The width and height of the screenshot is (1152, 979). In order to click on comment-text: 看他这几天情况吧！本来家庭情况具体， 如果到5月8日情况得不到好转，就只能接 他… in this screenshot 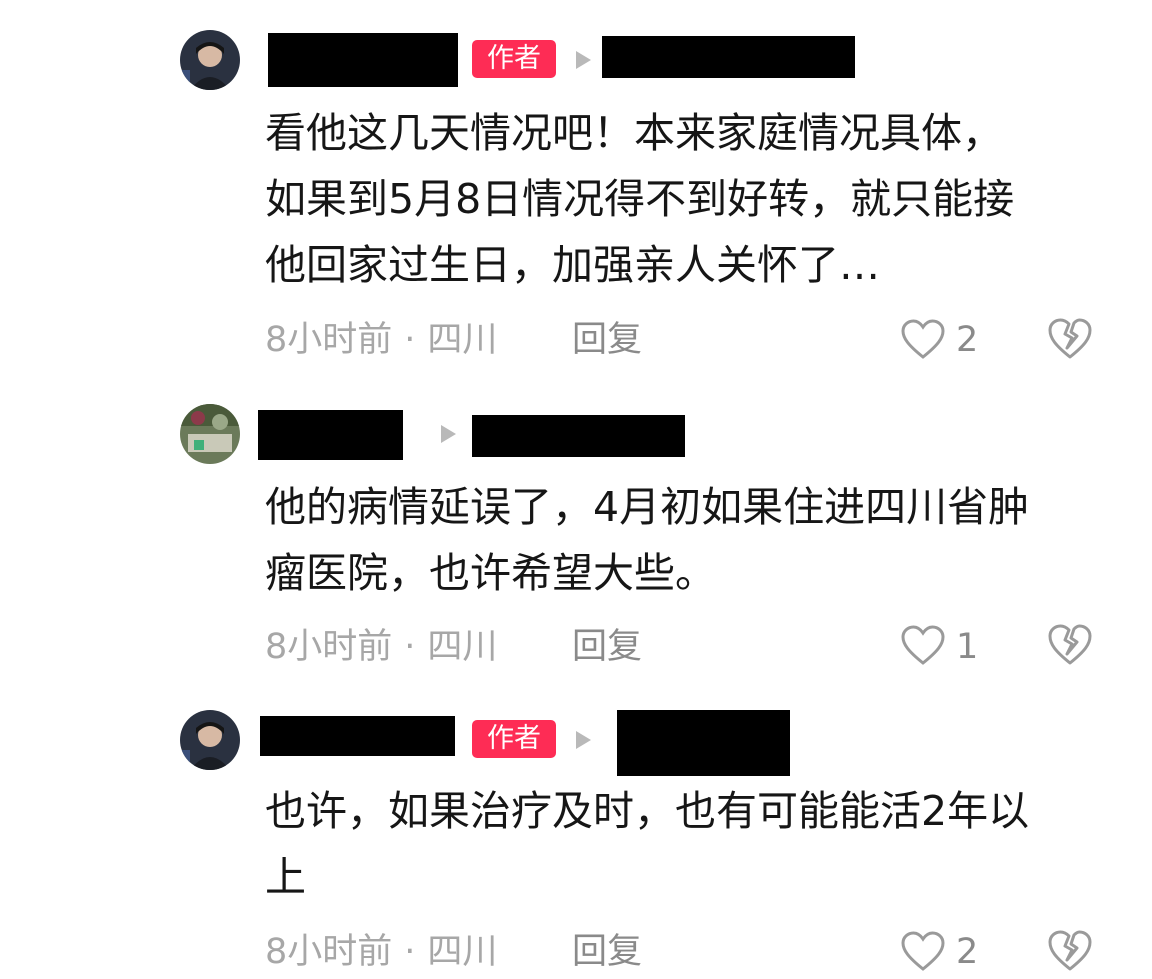, I will do `click(690, 199)`.